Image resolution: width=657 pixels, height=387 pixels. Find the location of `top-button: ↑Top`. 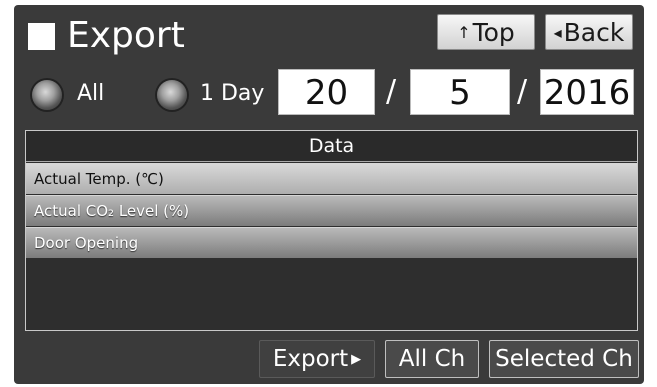

top-button: ↑Top is located at coordinates (486, 32).